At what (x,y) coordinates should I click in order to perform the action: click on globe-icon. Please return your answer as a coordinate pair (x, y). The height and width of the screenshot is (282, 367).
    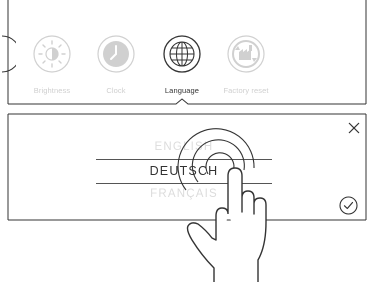
    Looking at the image, I should click on (182, 54).